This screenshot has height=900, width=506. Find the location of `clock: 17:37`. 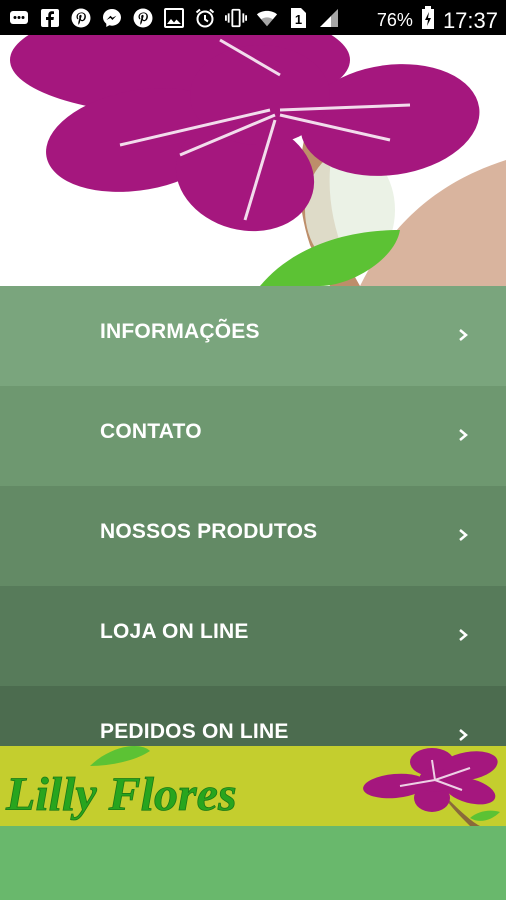

clock: 17:37 is located at coordinates (470, 20).